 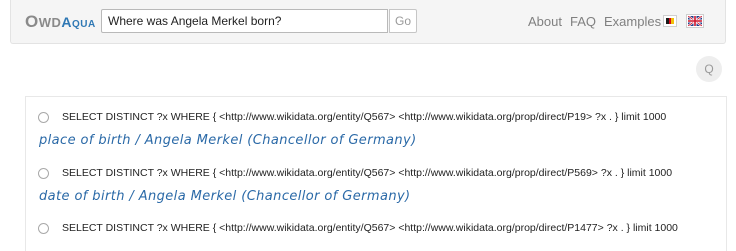 What do you see at coordinates (632, 21) in the screenshot?
I see `nav-examples-link: Examples` at bounding box center [632, 21].